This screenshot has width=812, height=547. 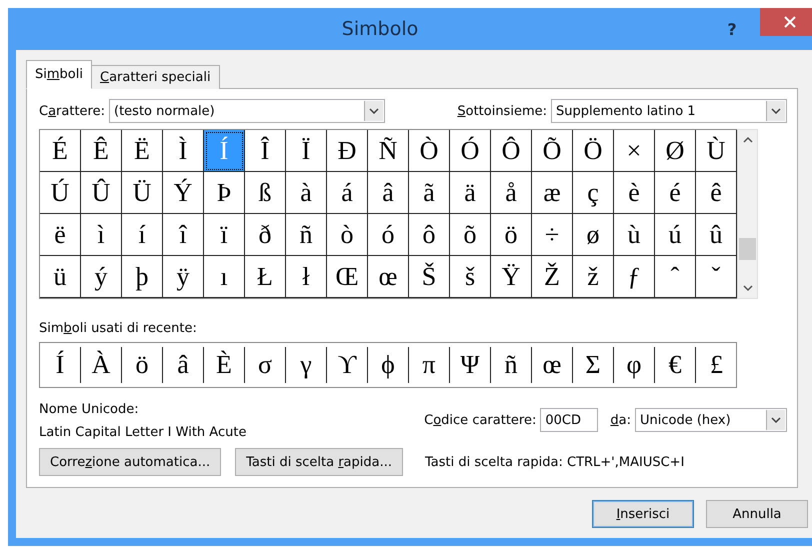 I want to click on symbol-cell: è, so click(x=634, y=193).